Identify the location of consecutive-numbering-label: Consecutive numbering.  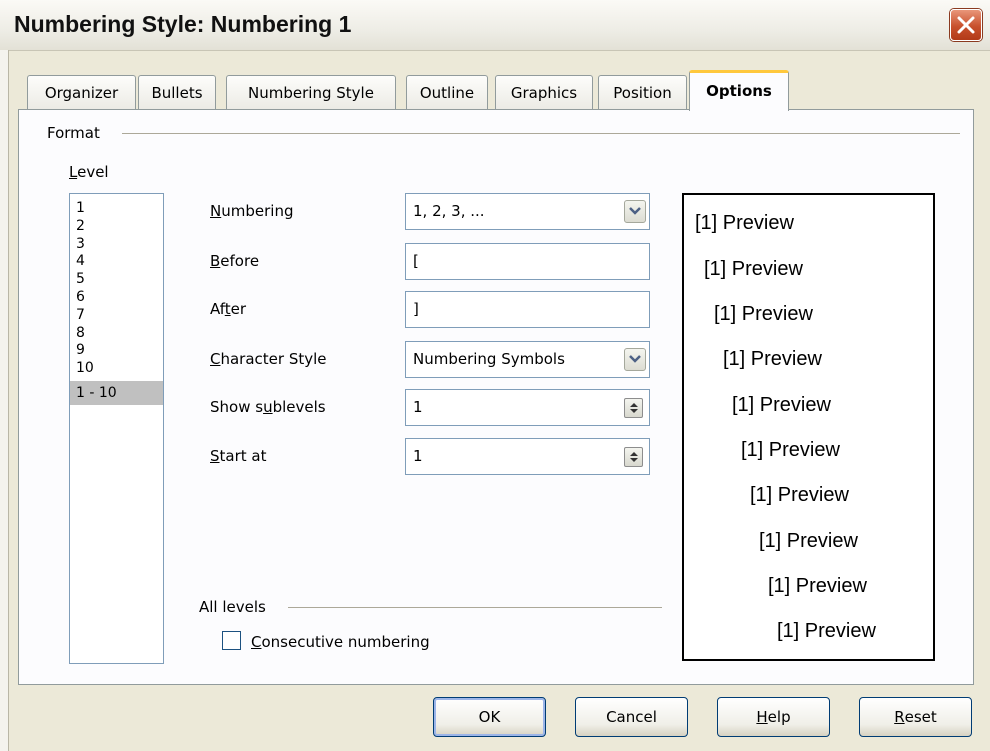
(340, 642).